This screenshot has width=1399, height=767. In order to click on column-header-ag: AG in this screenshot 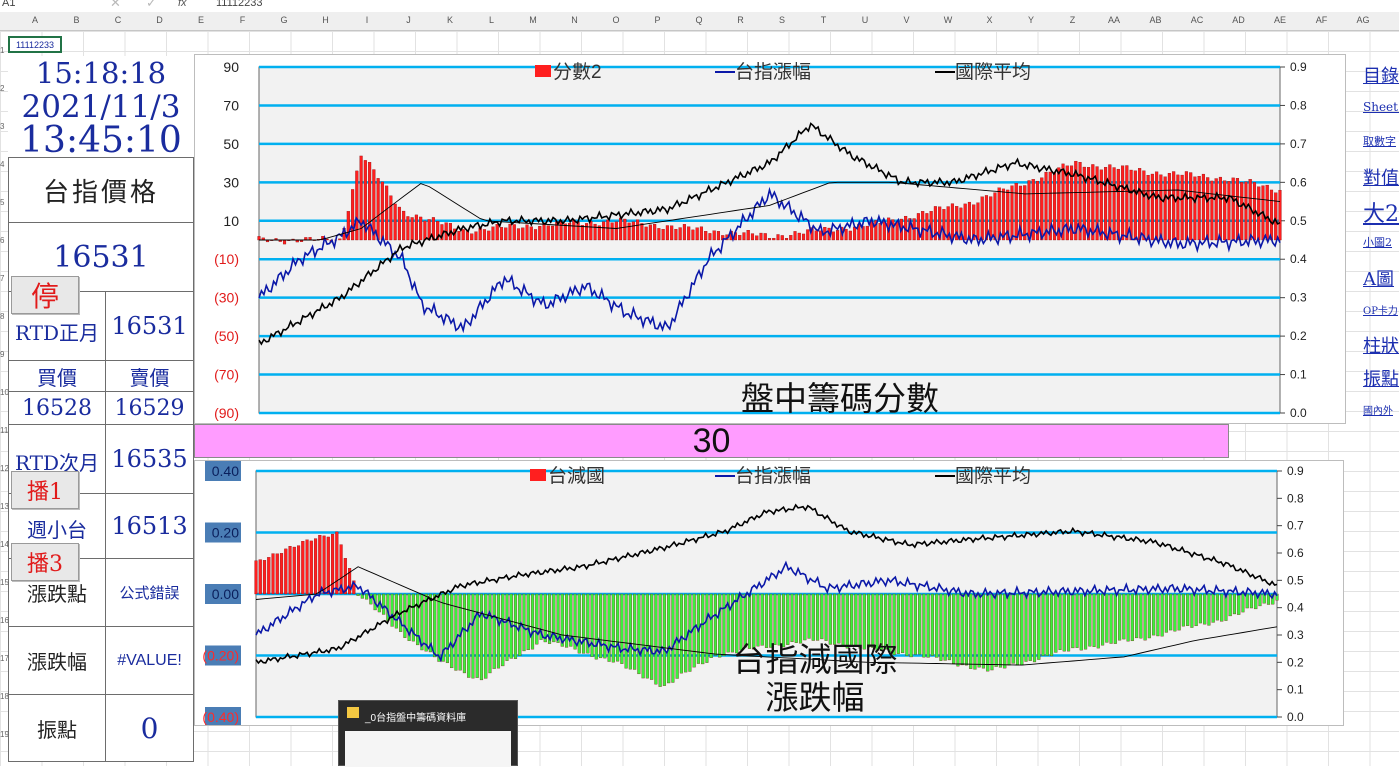, I will do `click(1363, 20)`.